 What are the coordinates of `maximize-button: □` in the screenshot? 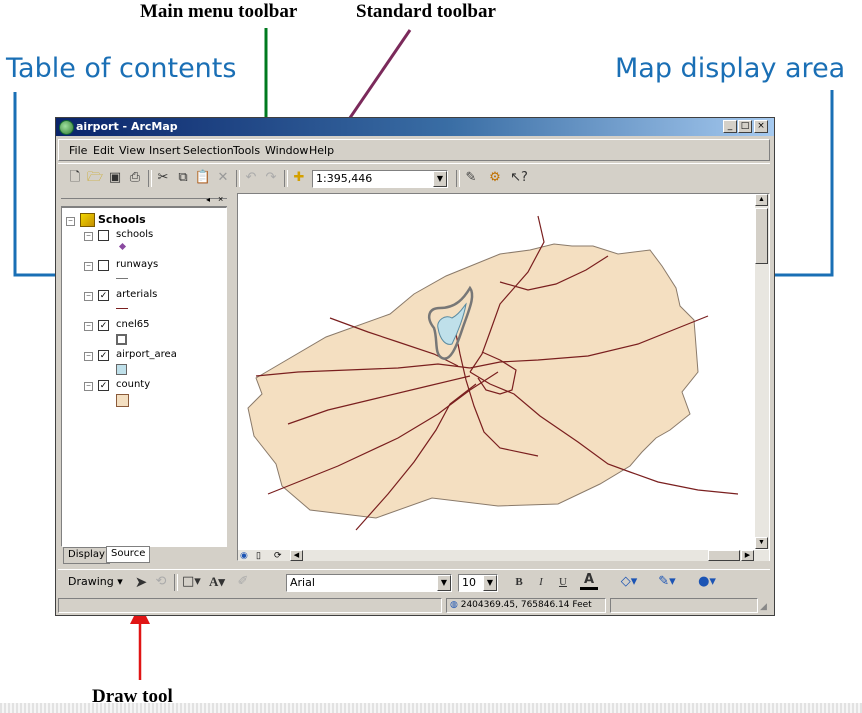 It's located at (745, 126).